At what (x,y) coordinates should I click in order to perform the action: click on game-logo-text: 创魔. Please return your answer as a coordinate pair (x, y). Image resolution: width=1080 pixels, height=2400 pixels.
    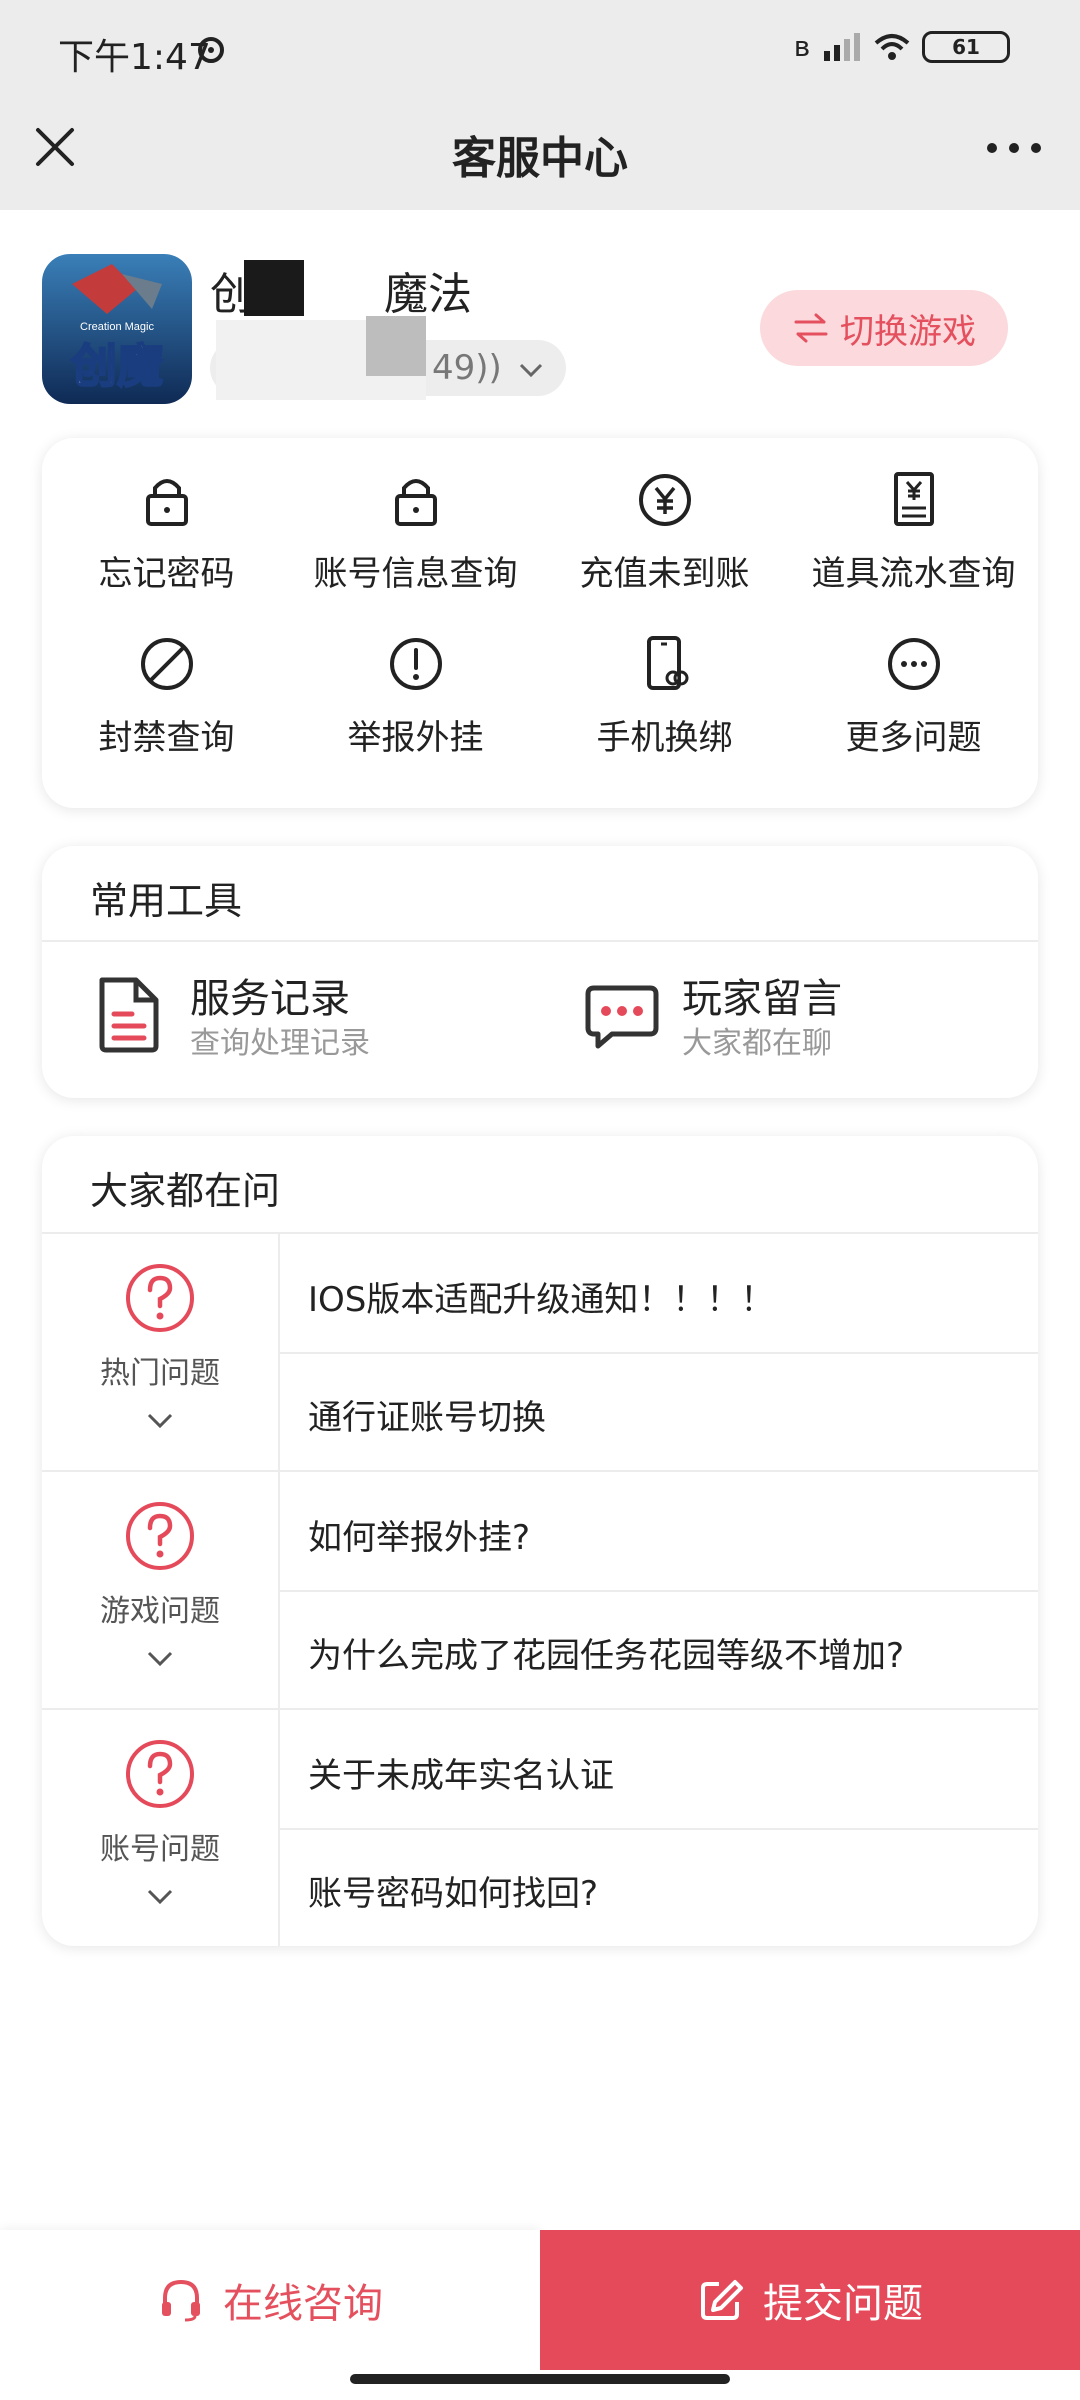
    Looking at the image, I should click on (117, 366).